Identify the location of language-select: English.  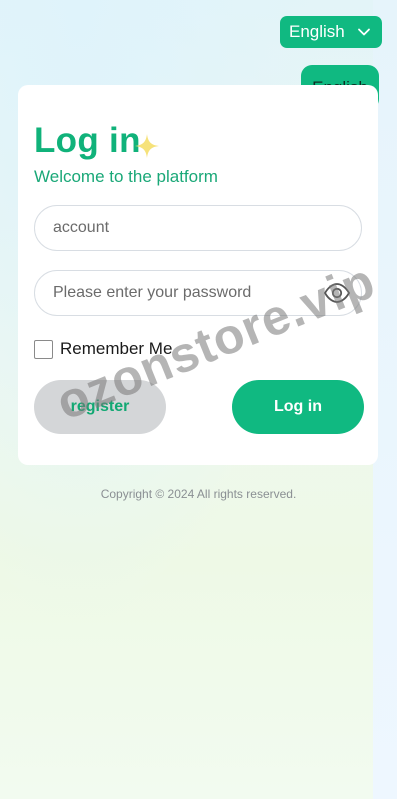
(331, 32).